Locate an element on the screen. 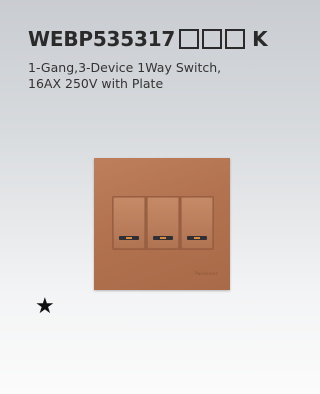 The height and width of the screenshot is (394, 320). description-line-1: 1-Gang,3-Device 1Way Switch, is located at coordinates (125, 67).